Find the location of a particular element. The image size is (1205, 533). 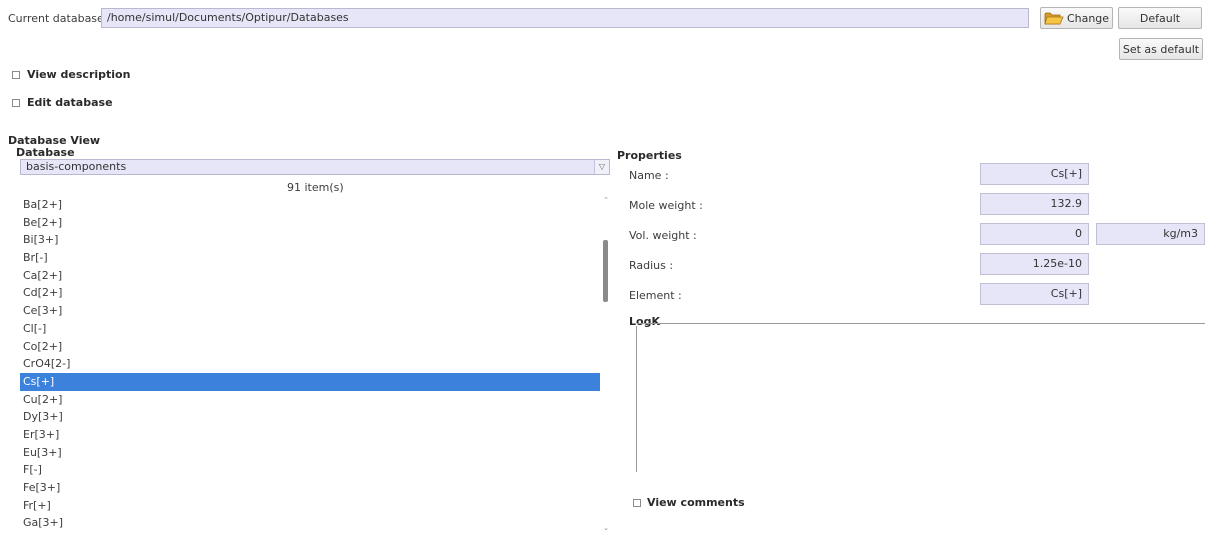

vol-weight-unit-field: kg/m3 is located at coordinates (1150, 234).